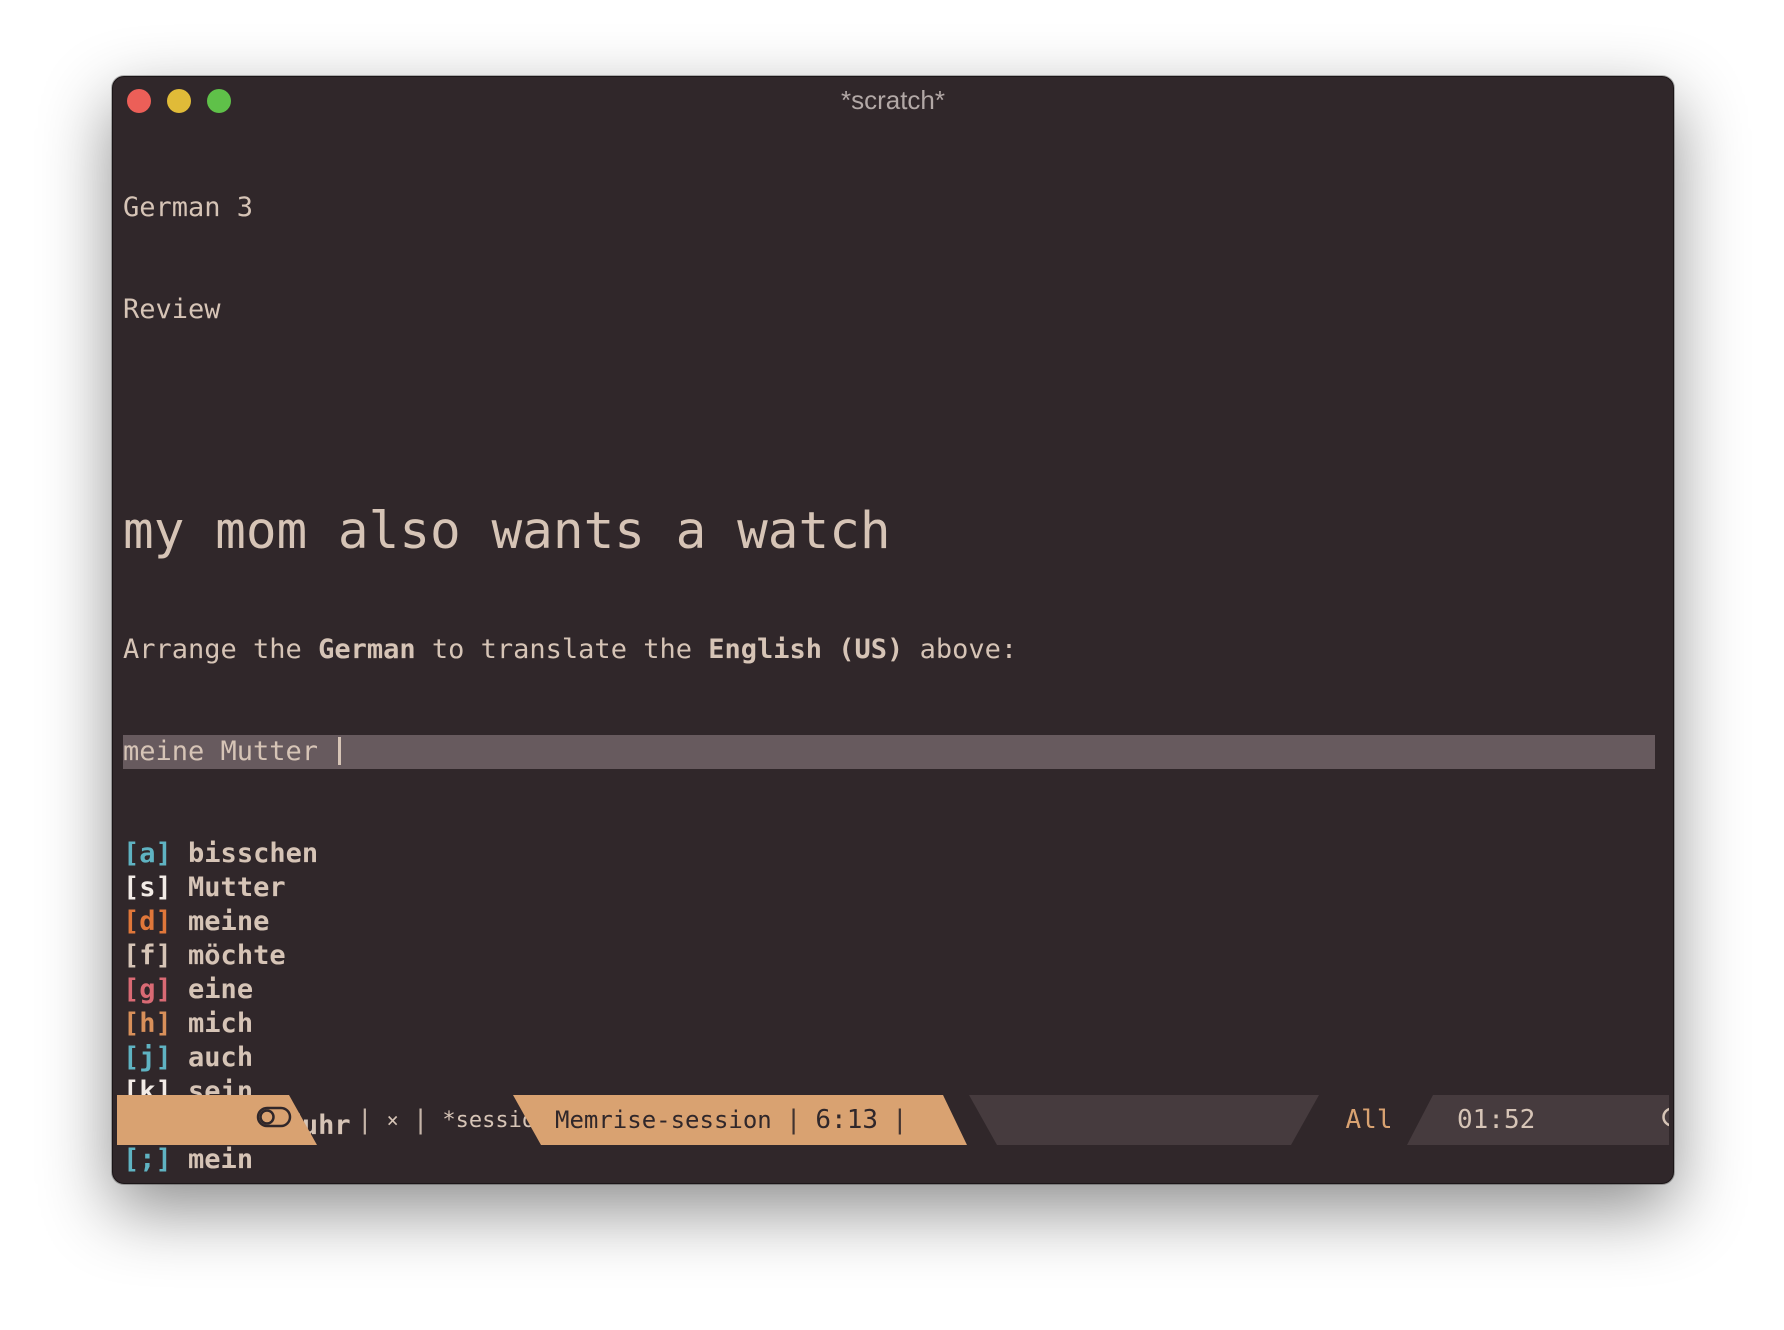  What do you see at coordinates (229, 921) in the screenshot?
I see `choice-word: meine` at bounding box center [229, 921].